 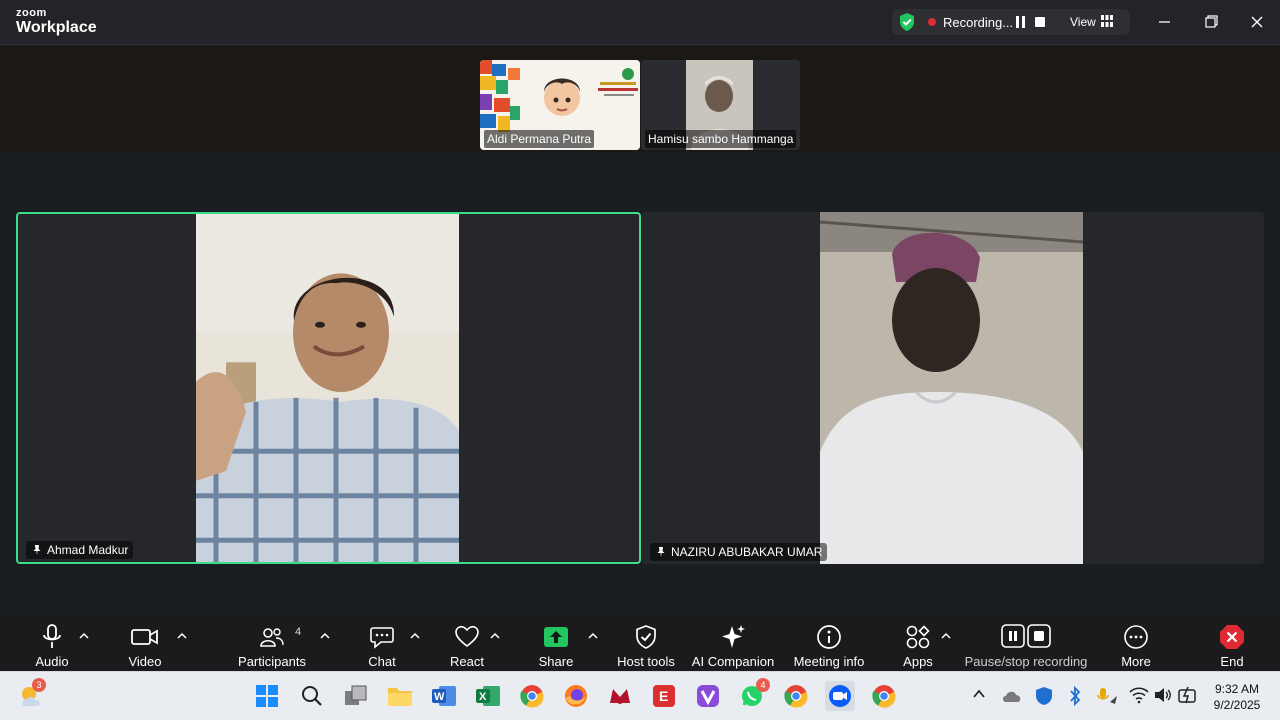 I want to click on windows-taskbar: 3 W X E 4 9:32 AM 9/2/2025, so click(x=640, y=695).